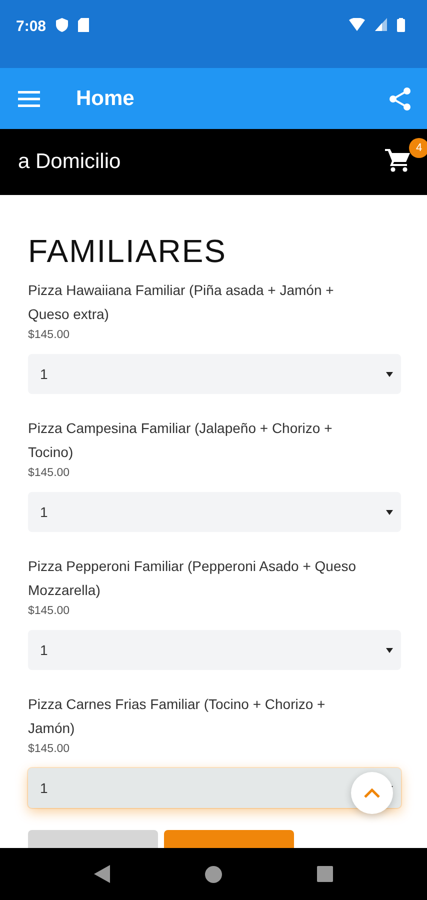  What do you see at coordinates (84, 25) in the screenshot?
I see `sd-card-icon` at bounding box center [84, 25].